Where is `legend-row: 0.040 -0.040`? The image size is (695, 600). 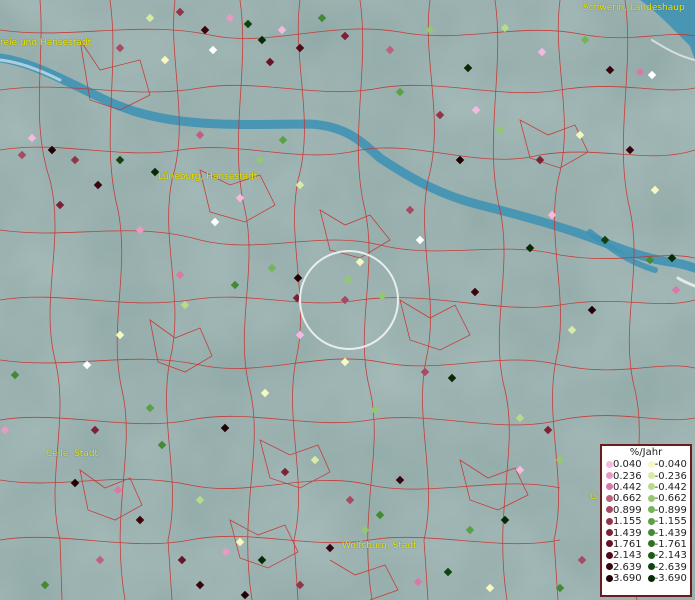 legend-row: 0.040 -0.040 is located at coordinates (647, 464).